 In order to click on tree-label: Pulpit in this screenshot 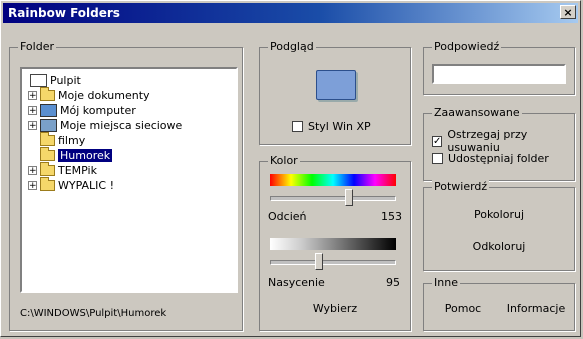, I will do `click(65, 80)`.